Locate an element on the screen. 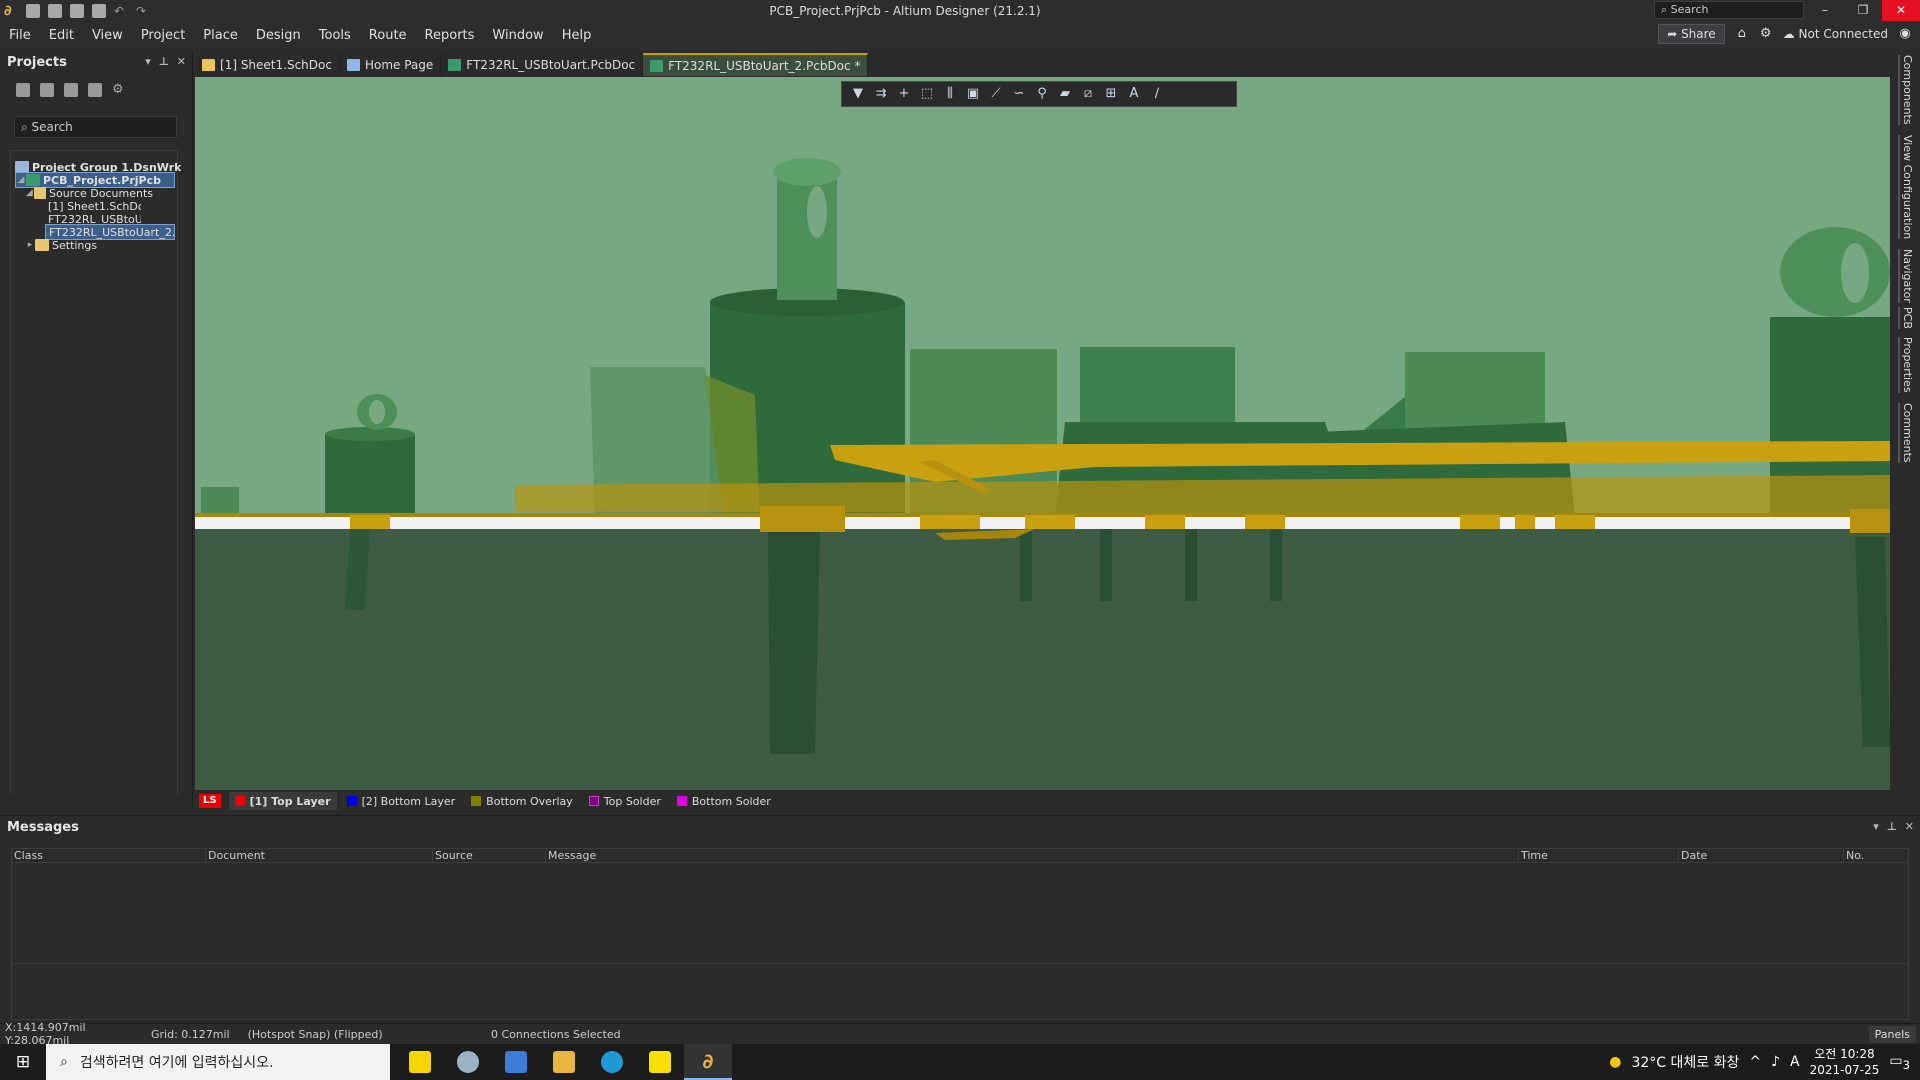  col-date: Date is located at coordinates (1761, 856).